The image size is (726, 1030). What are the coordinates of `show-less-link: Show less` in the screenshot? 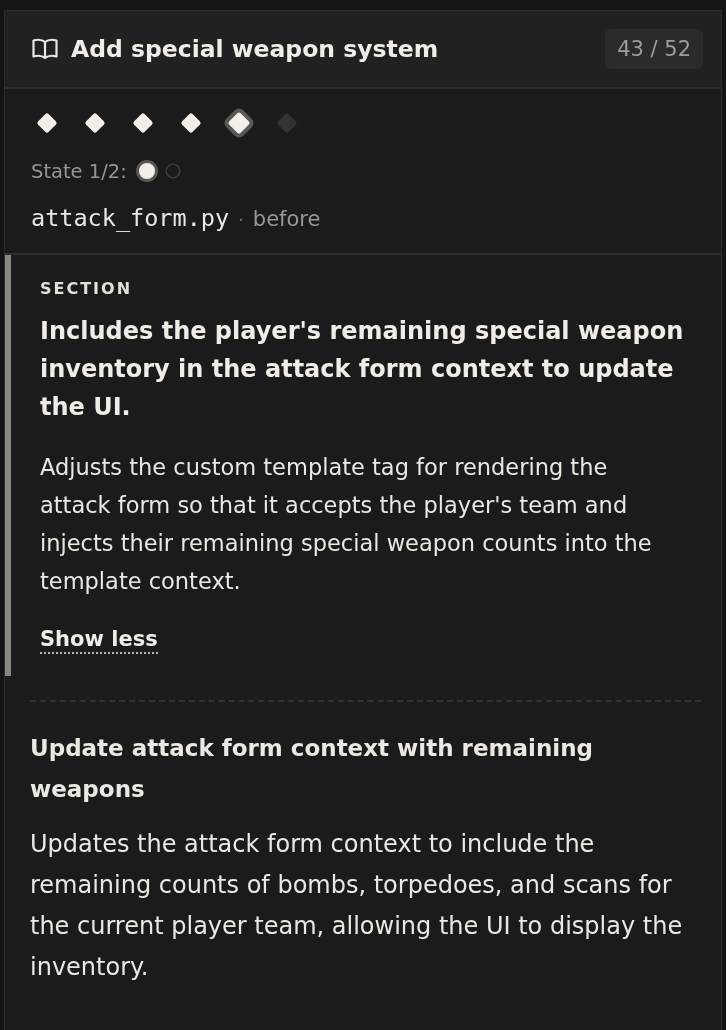 It's located at (99, 640).